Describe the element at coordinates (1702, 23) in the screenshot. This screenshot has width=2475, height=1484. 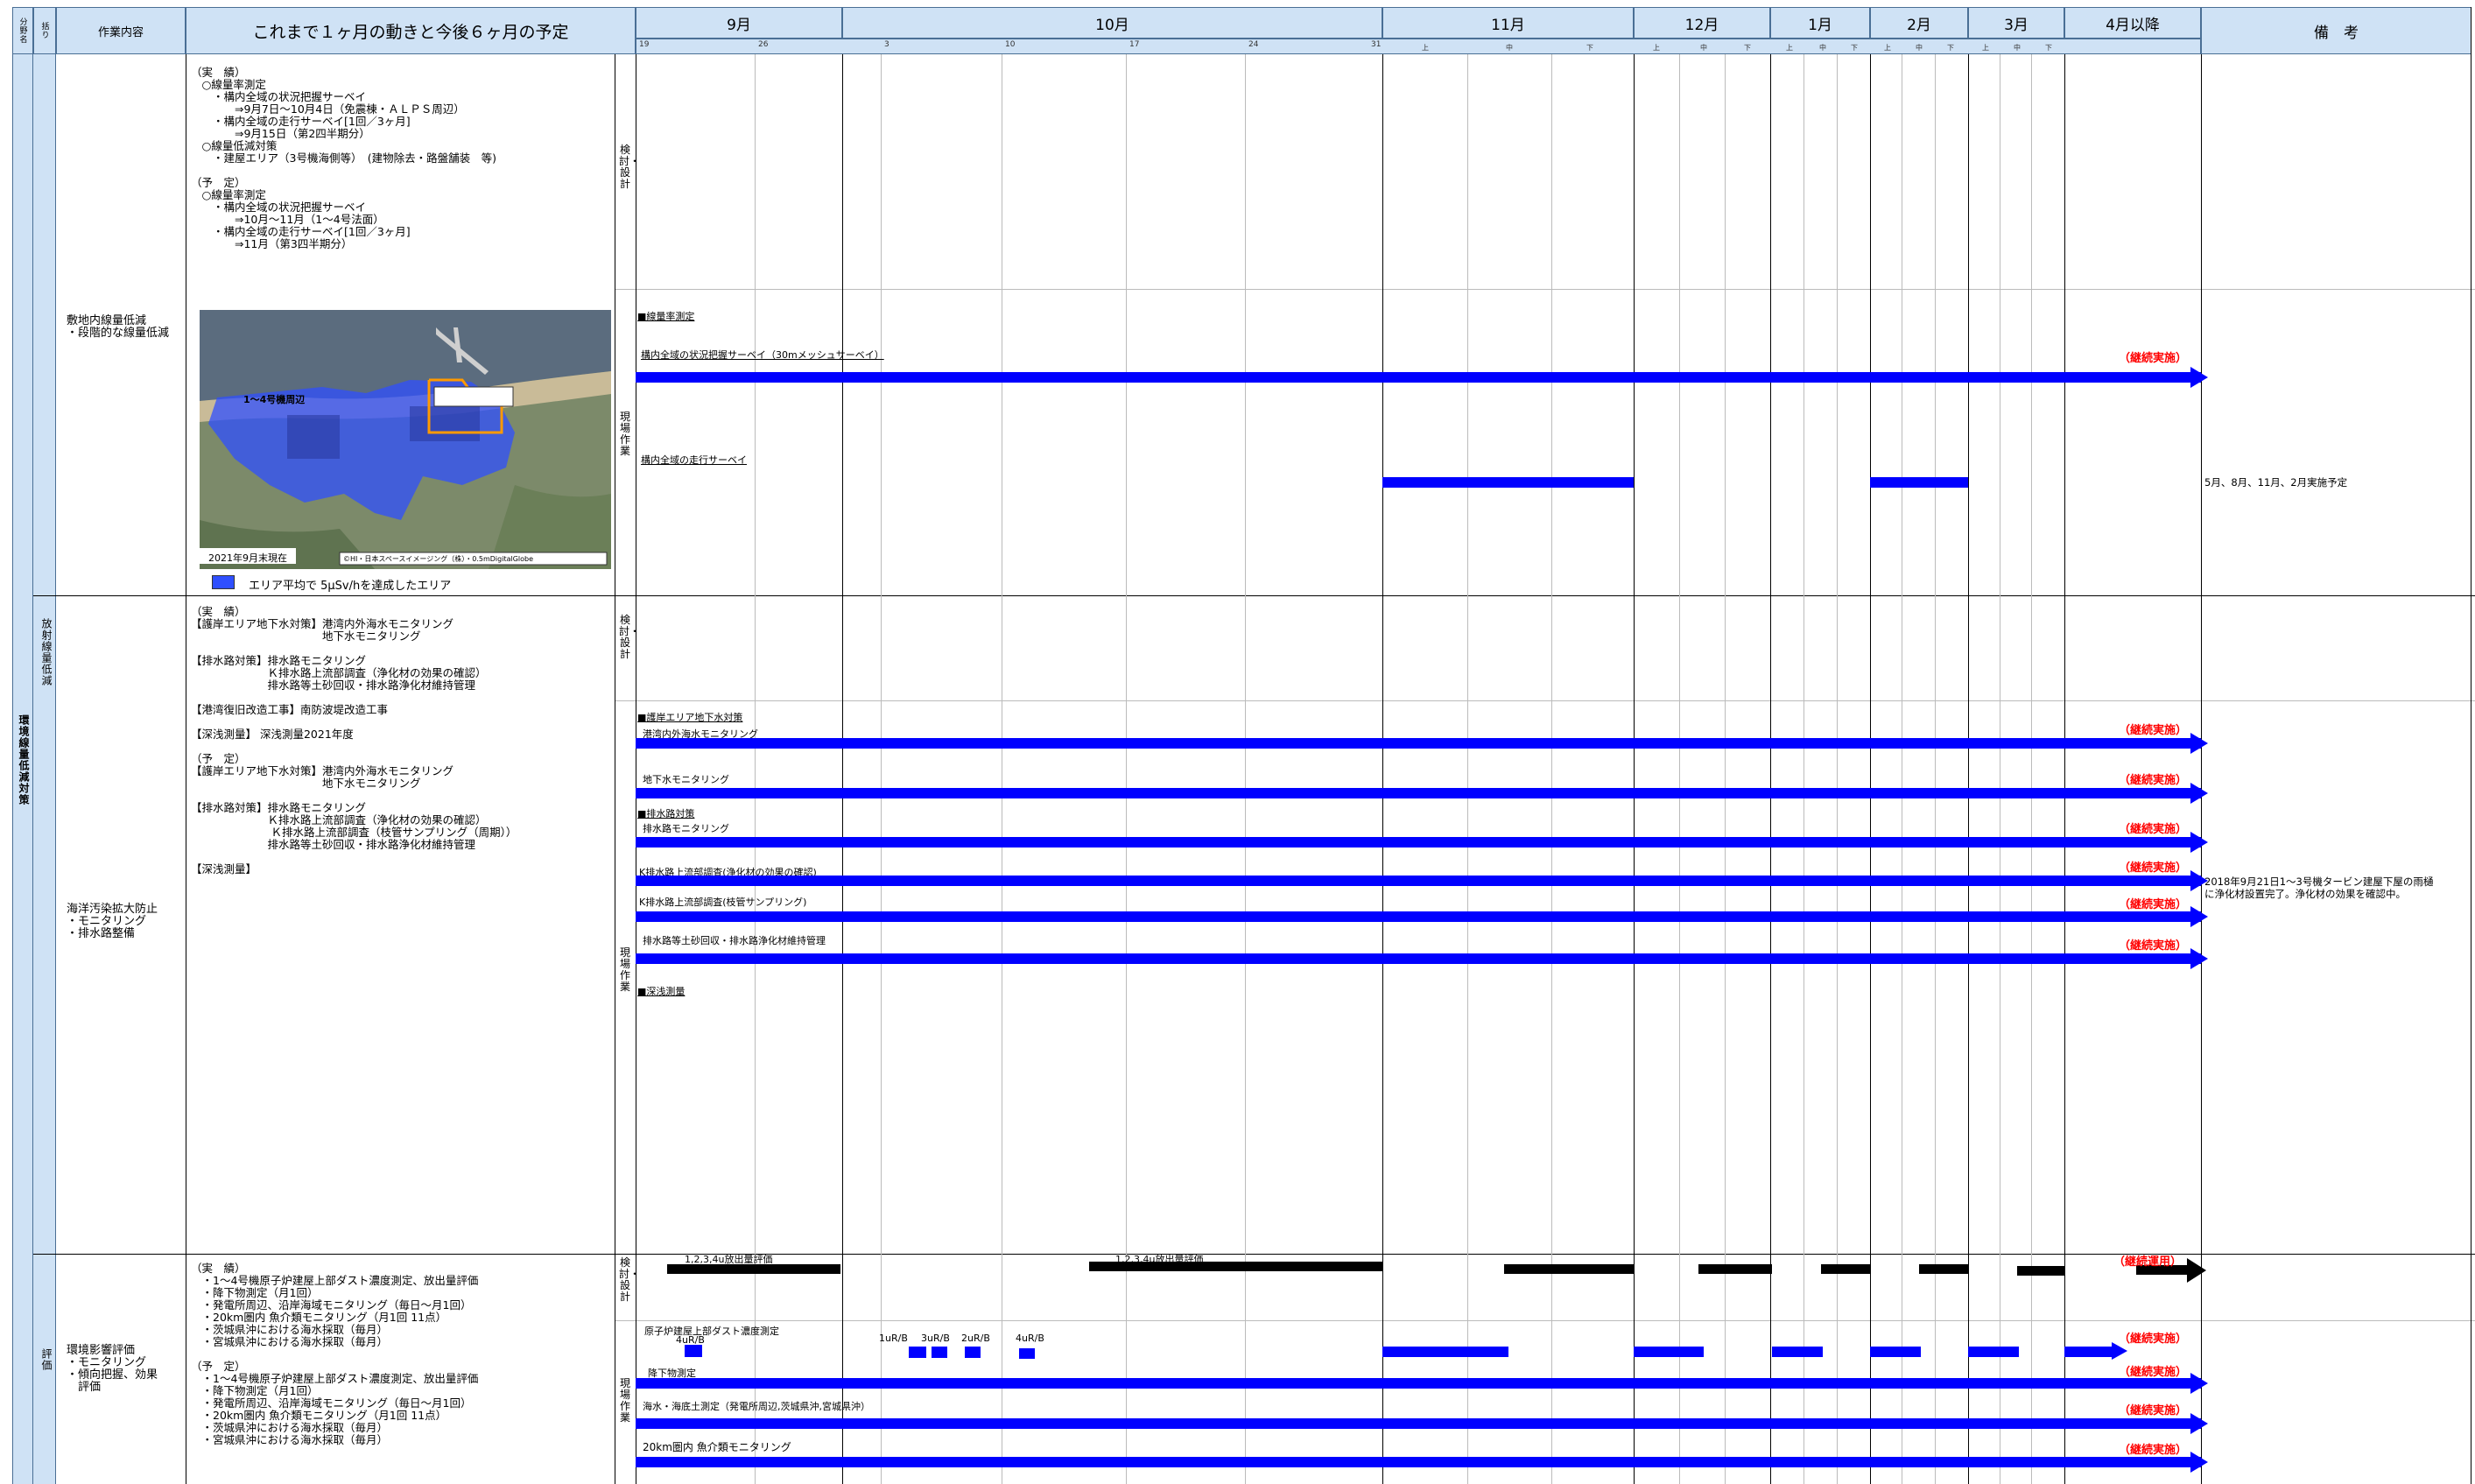
I see `header-month-dec: 12月` at that location.